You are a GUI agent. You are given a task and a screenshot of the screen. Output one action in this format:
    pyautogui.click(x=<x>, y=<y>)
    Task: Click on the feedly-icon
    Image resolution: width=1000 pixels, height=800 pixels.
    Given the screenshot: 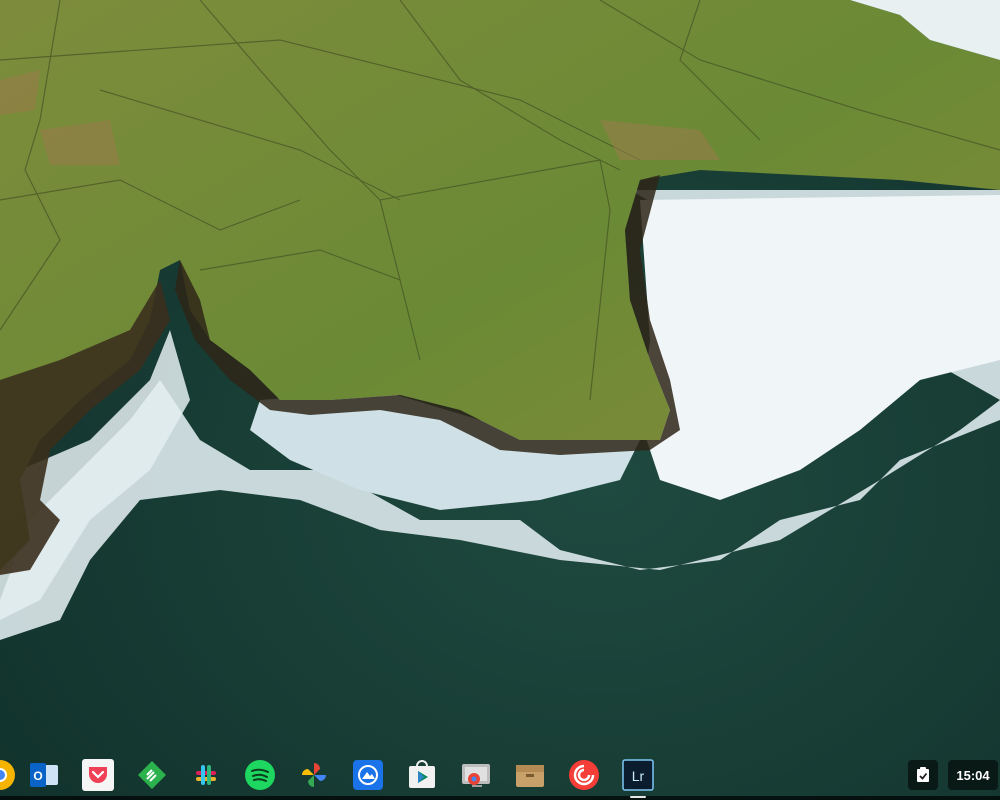 What is the action you would take?
    pyautogui.click(x=152, y=775)
    